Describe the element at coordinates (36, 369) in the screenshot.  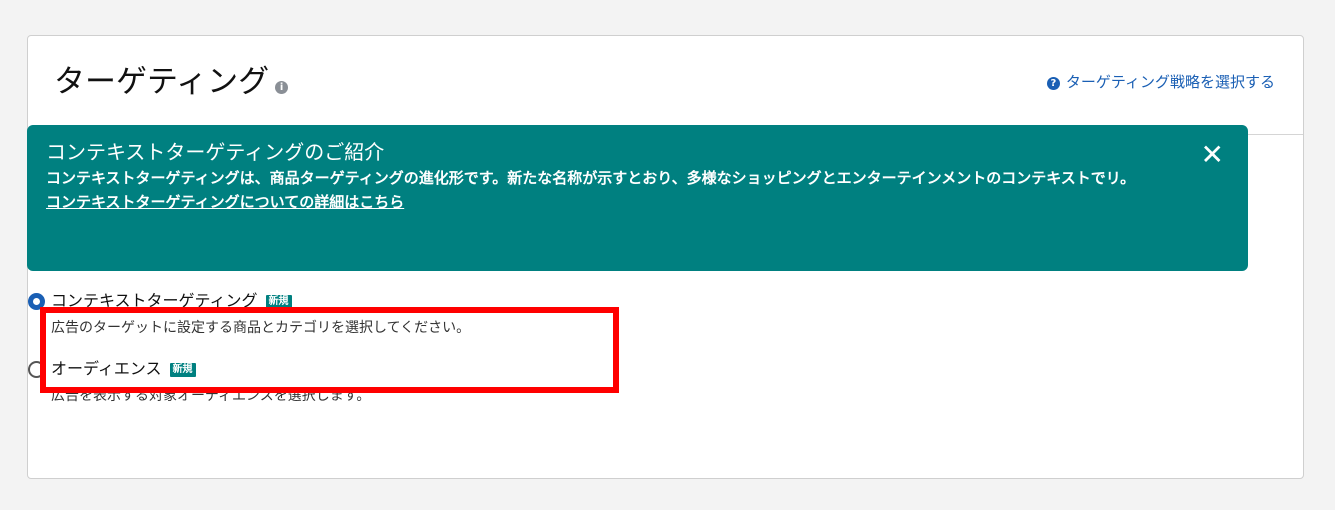
I see `radio-audience` at that location.